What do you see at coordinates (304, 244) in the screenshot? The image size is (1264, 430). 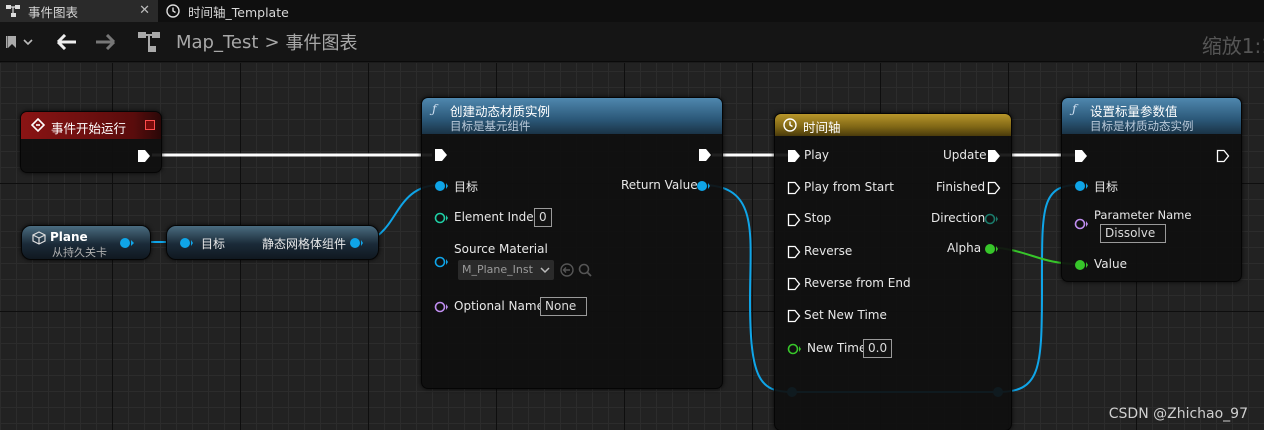 I see `pin-label: 静态网格体组件` at bounding box center [304, 244].